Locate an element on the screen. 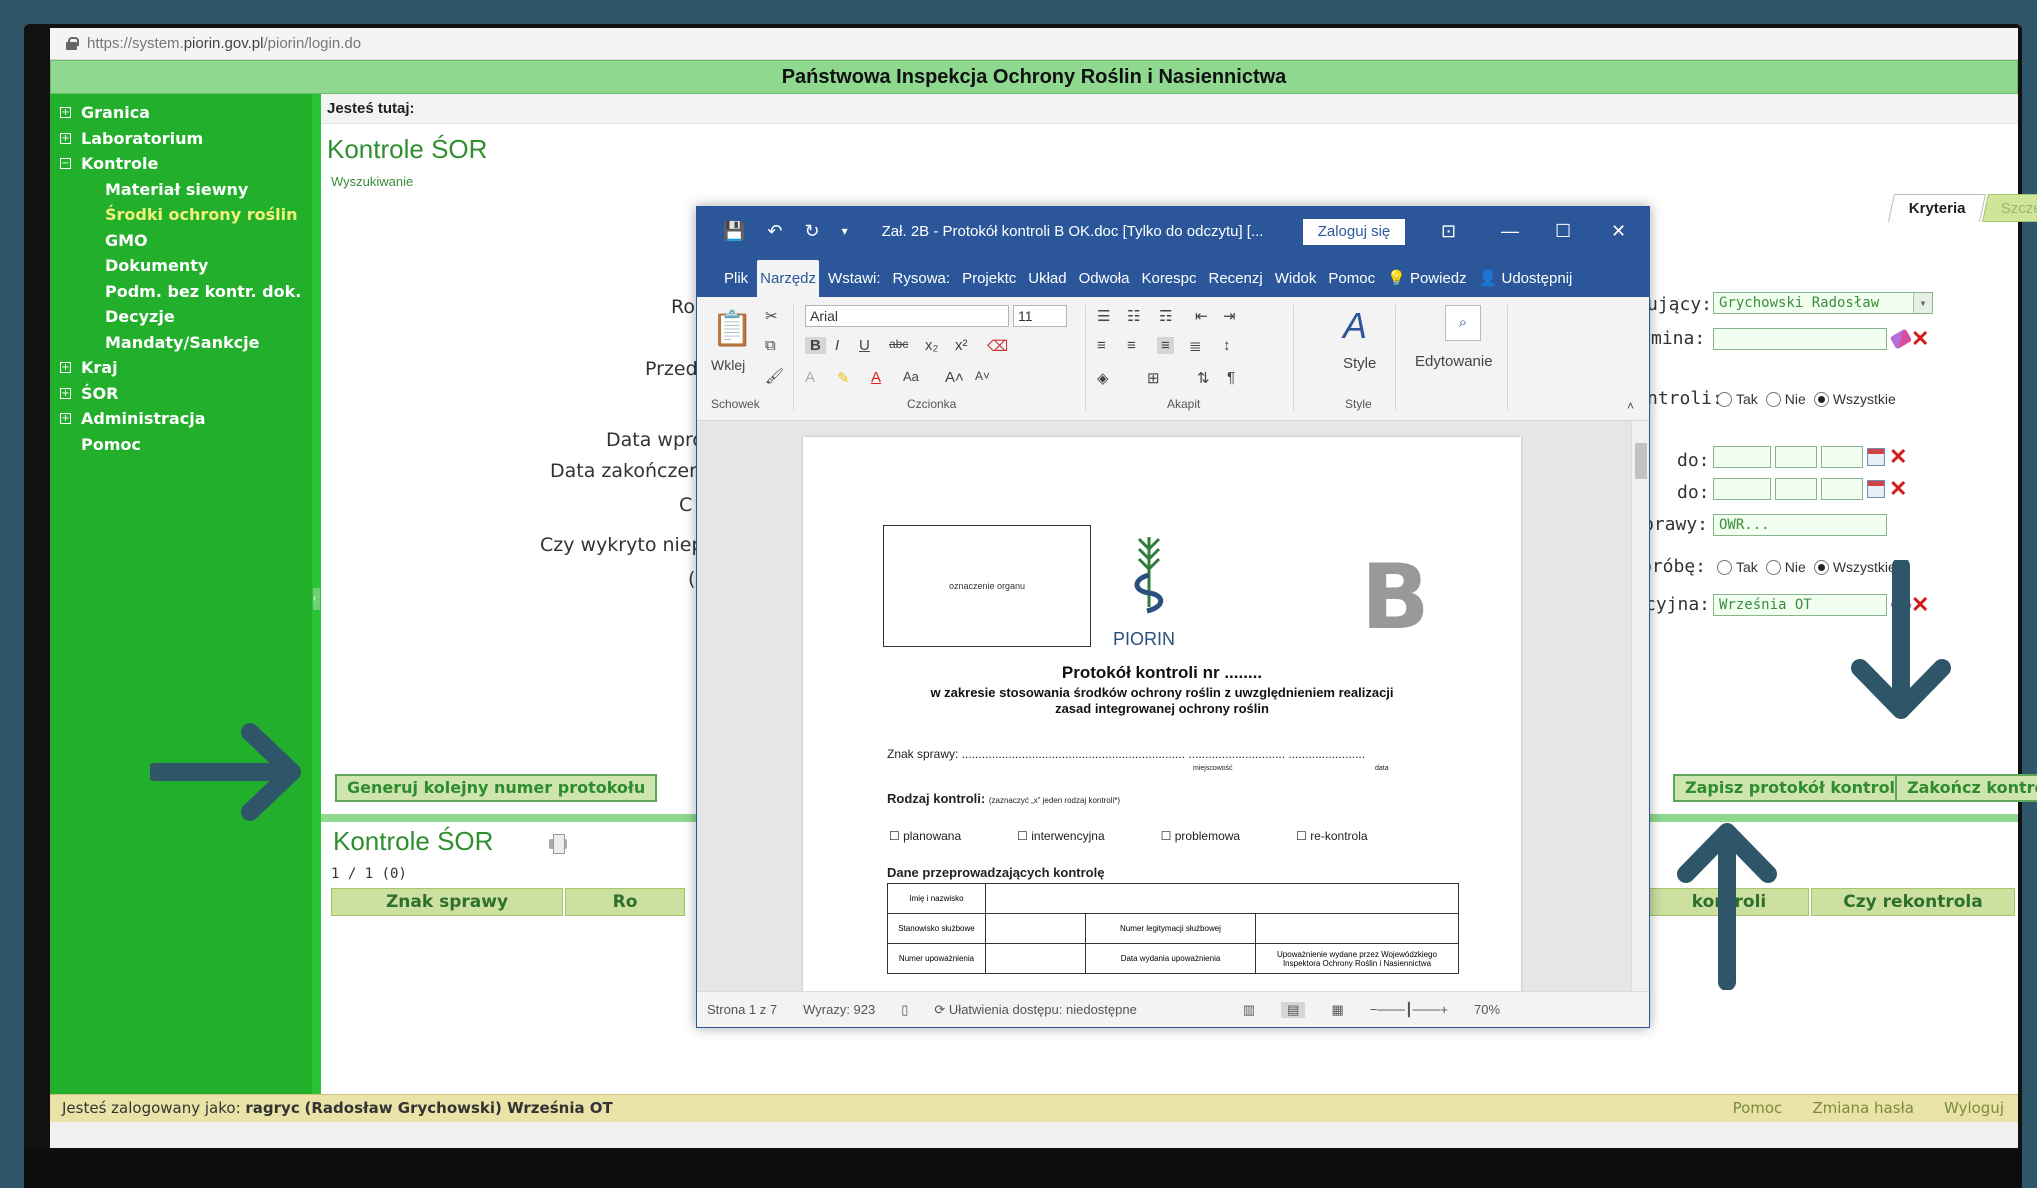 The width and height of the screenshot is (2037, 1188). tab-korespondencja: Korespc is located at coordinates (1168, 283).